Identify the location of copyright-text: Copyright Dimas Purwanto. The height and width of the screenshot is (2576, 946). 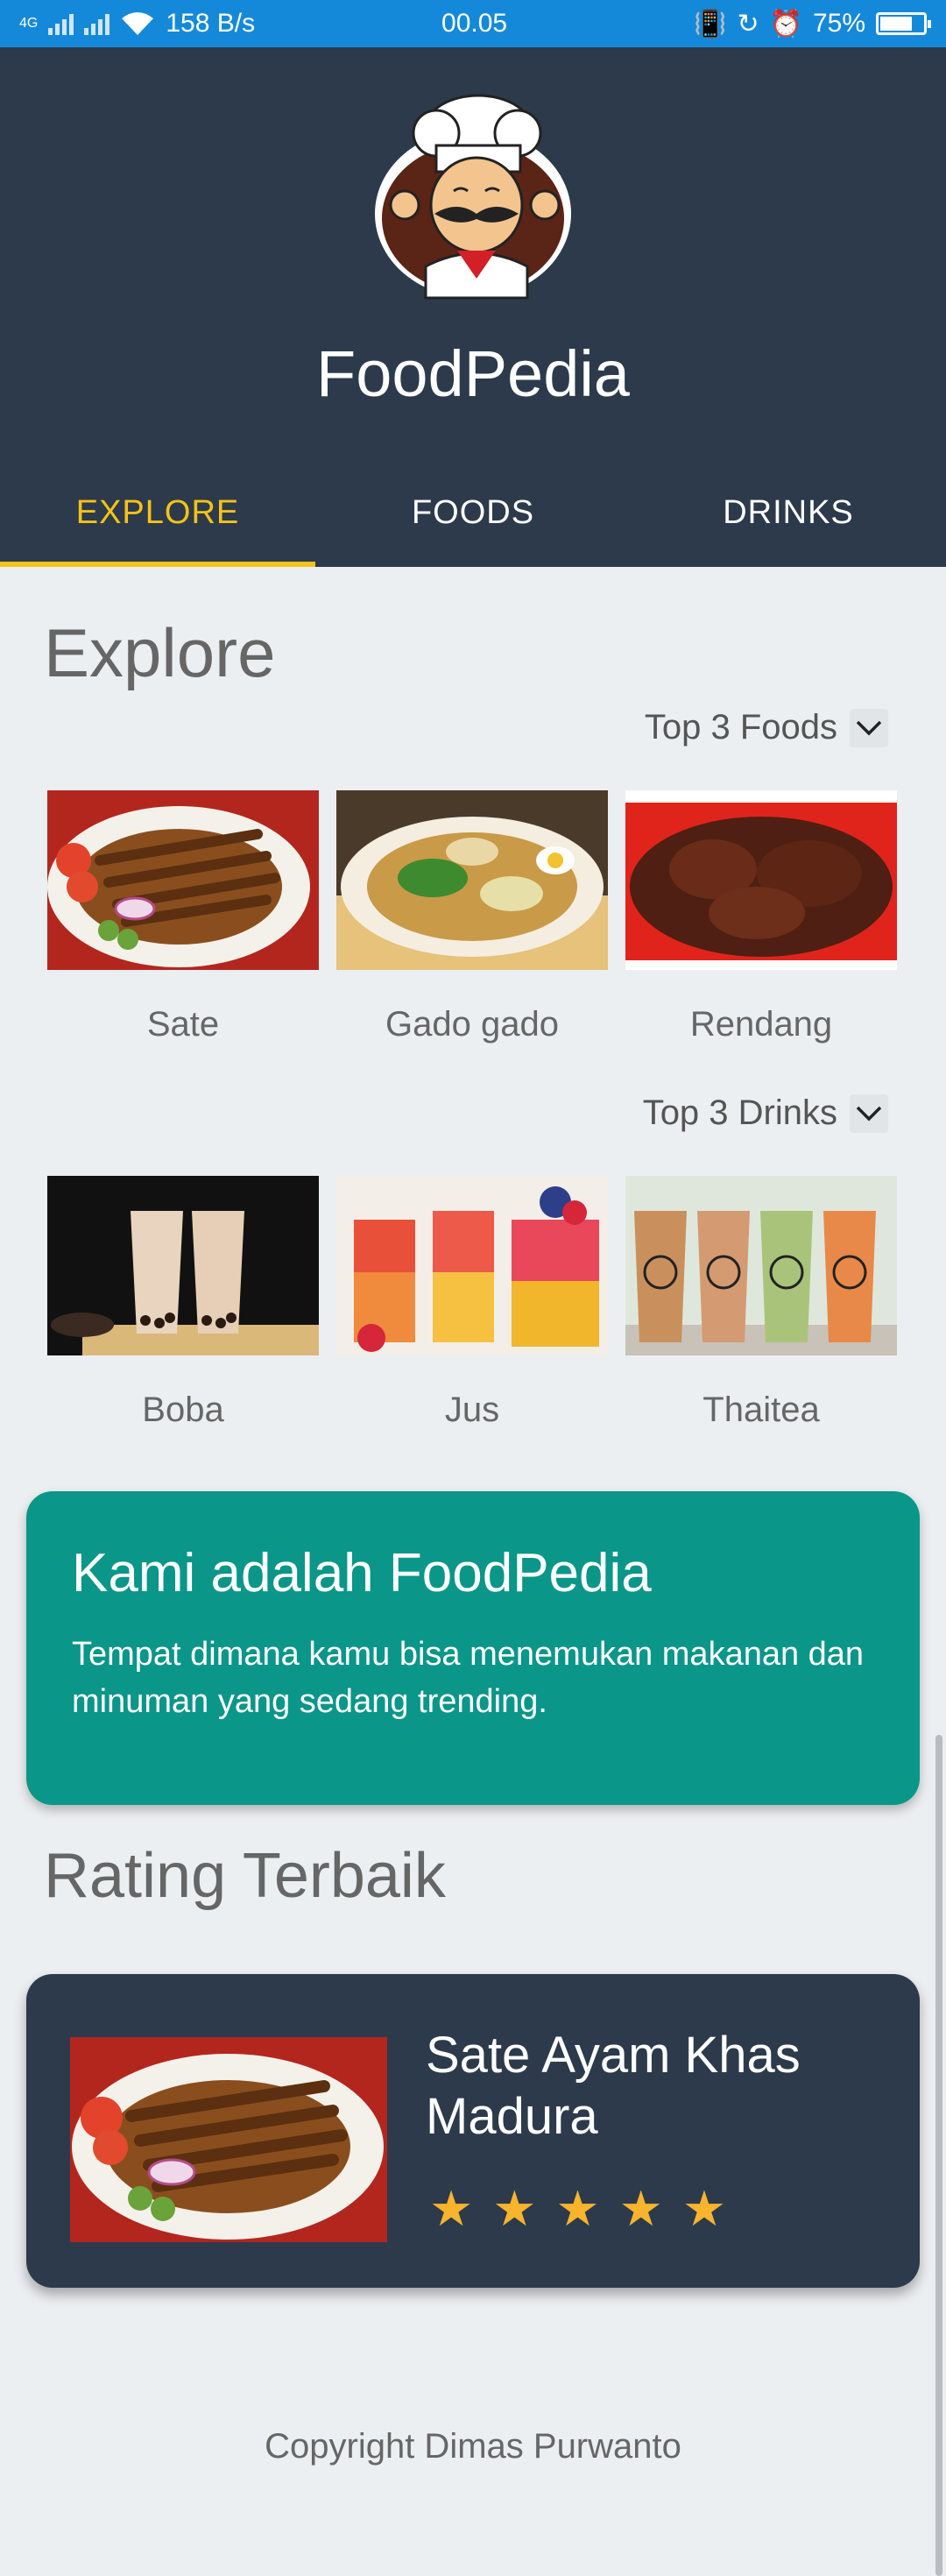
(473, 2446).